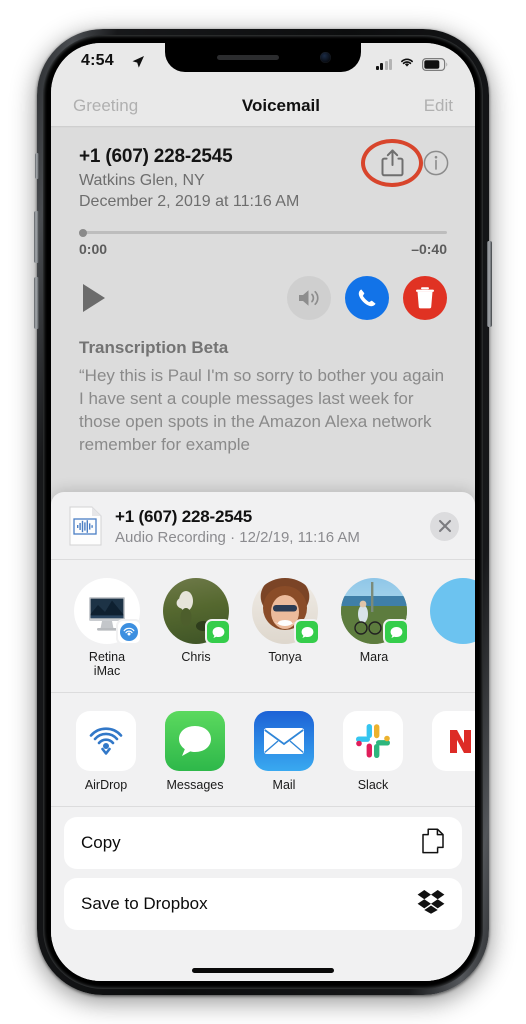  Describe the element at coordinates (196, 657) in the screenshot. I see `contact-label: Chris` at that location.